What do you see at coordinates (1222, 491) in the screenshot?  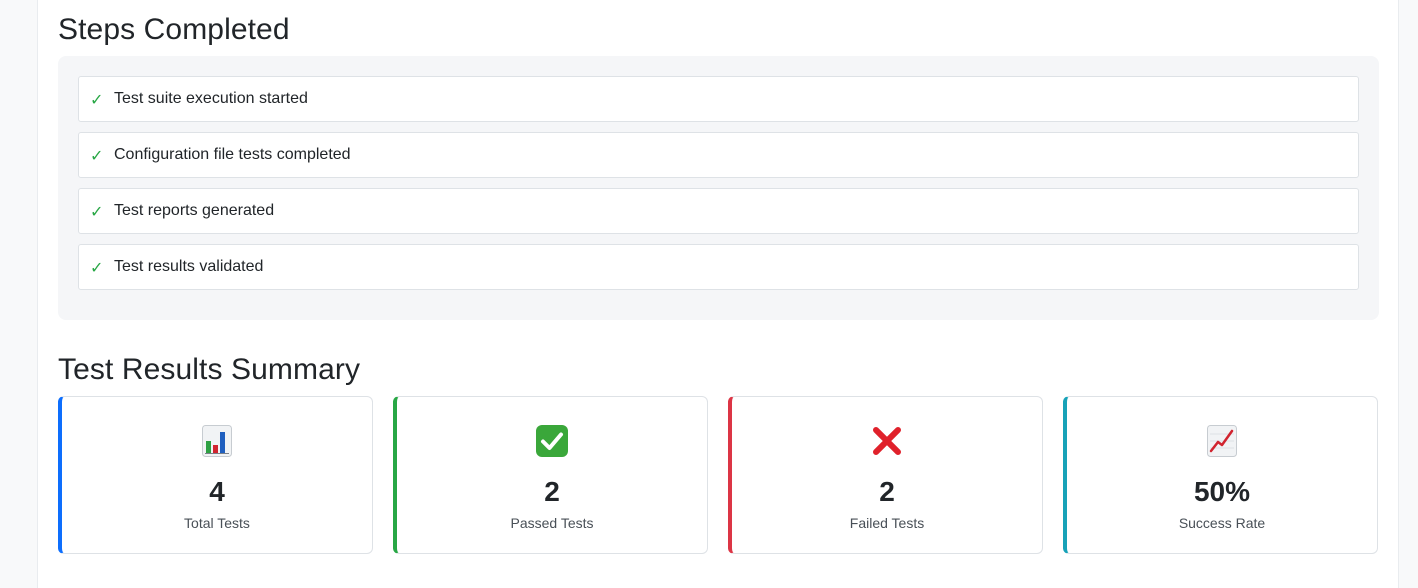 I see `success-rate-value: 50%` at bounding box center [1222, 491].